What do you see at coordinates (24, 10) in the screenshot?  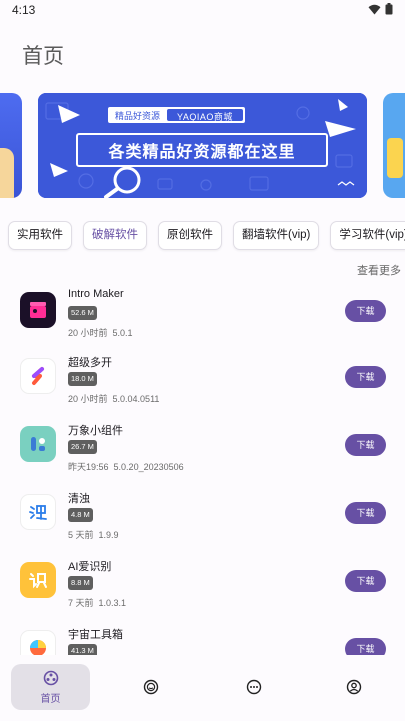 I see `status-time: 4:13` at bounding box center [24, 10].